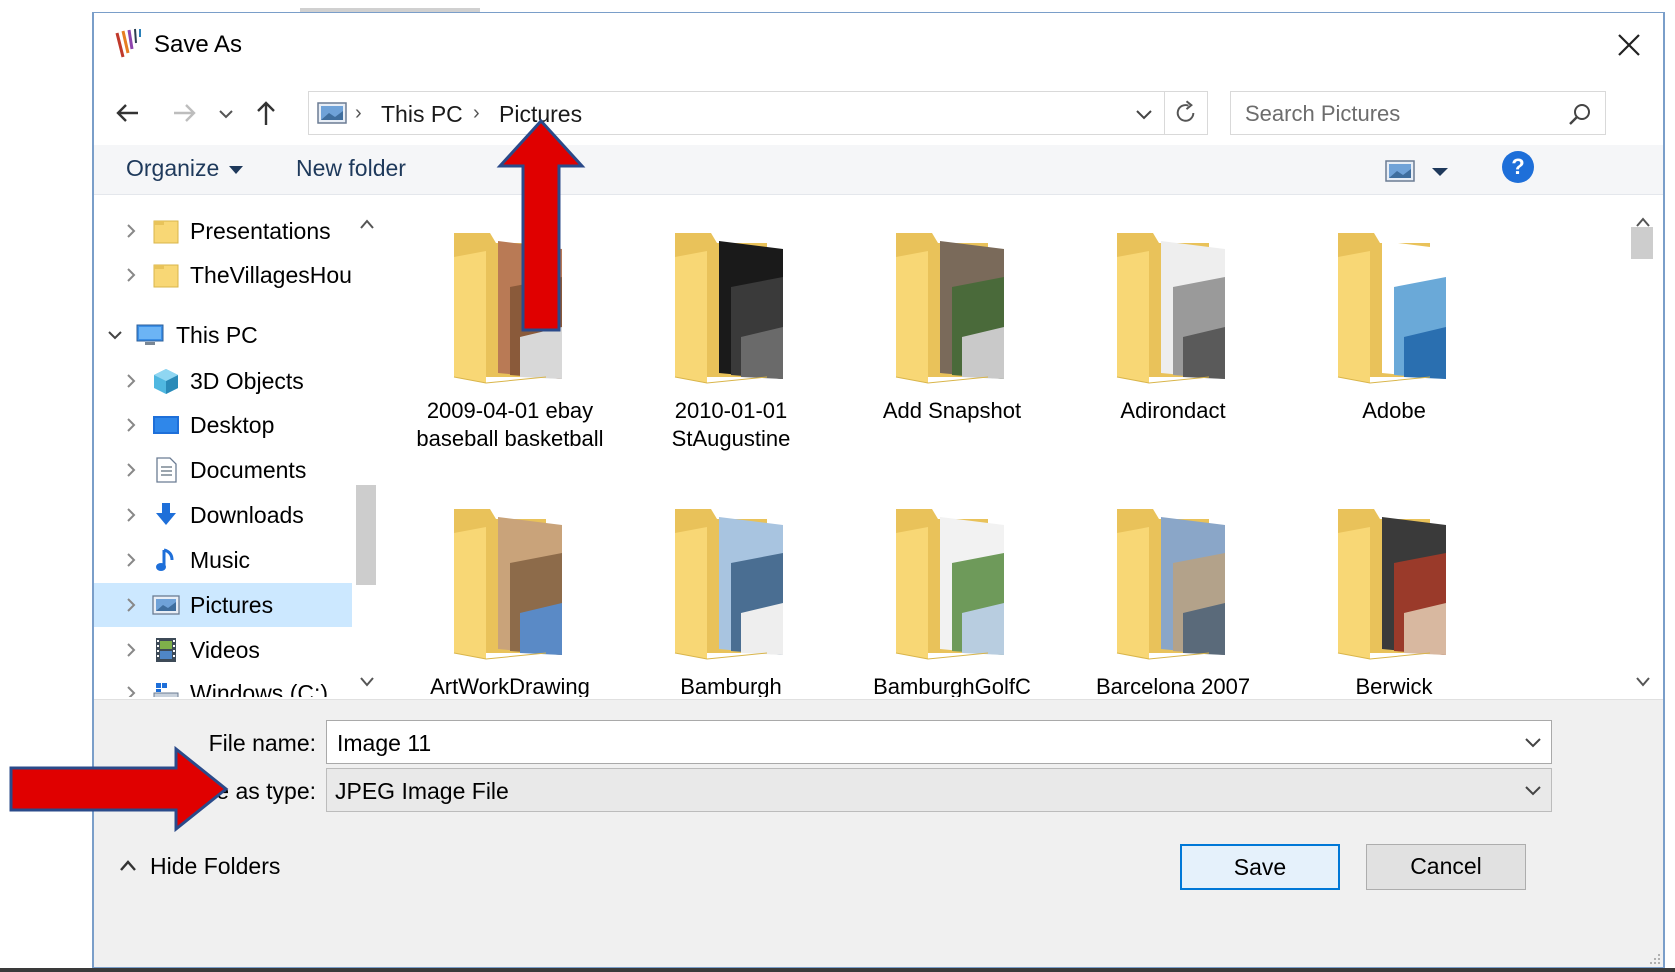 The width and height of the screenshot is (1675, 972). Describe the element at coordinates (166, 650) in the screenshot. I see `videos-icon` at that location.